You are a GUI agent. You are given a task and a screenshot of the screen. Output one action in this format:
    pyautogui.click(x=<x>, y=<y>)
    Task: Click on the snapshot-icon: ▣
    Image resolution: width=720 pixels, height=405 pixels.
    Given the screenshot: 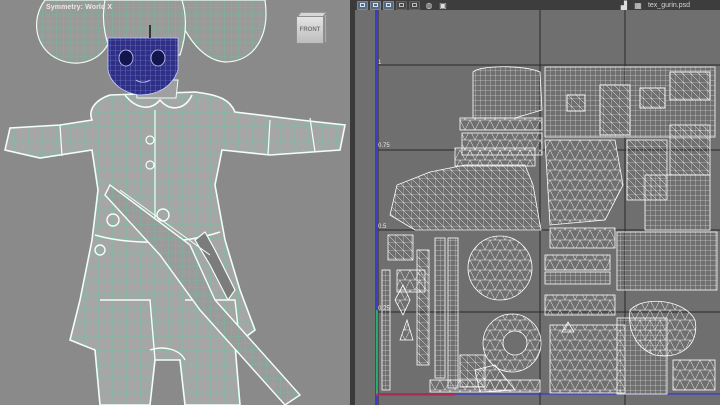 What is the action you would take?
    pyautogui.click(x=443, y=5)
    